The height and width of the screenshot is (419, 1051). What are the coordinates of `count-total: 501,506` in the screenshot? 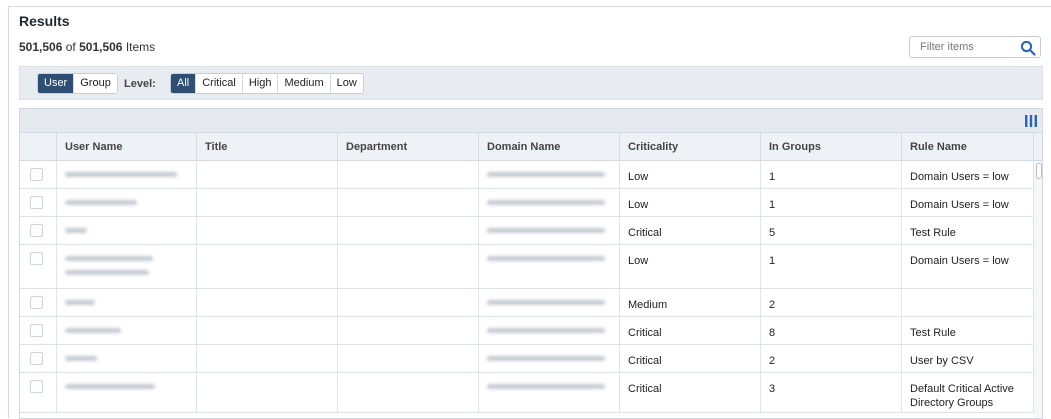 It's located at (101, 47).